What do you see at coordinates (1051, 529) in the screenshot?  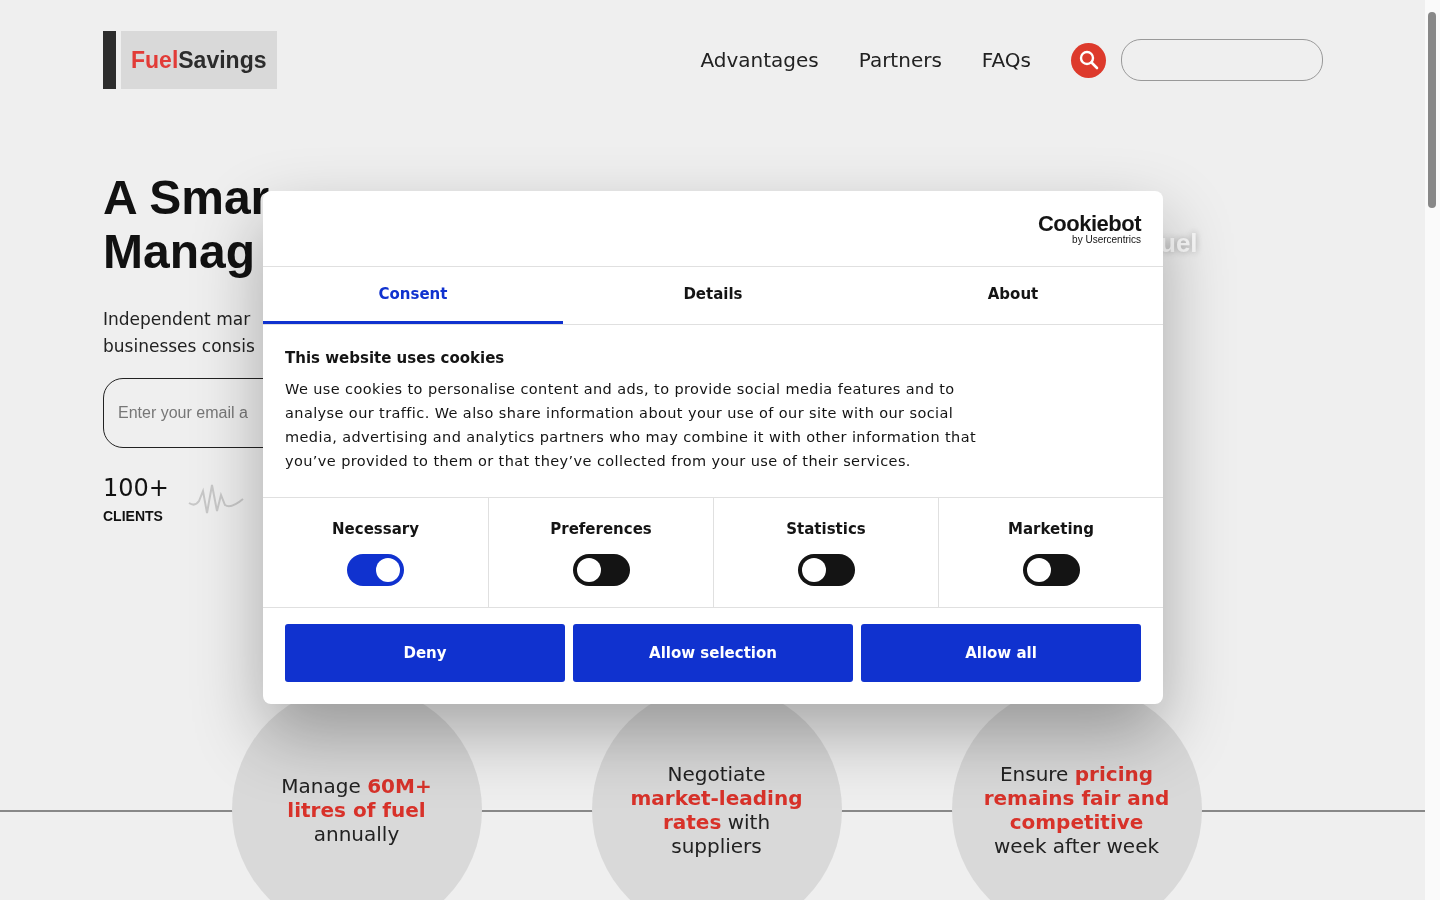 I see `category-label: Marketing` at bounding box center [1051, 529].